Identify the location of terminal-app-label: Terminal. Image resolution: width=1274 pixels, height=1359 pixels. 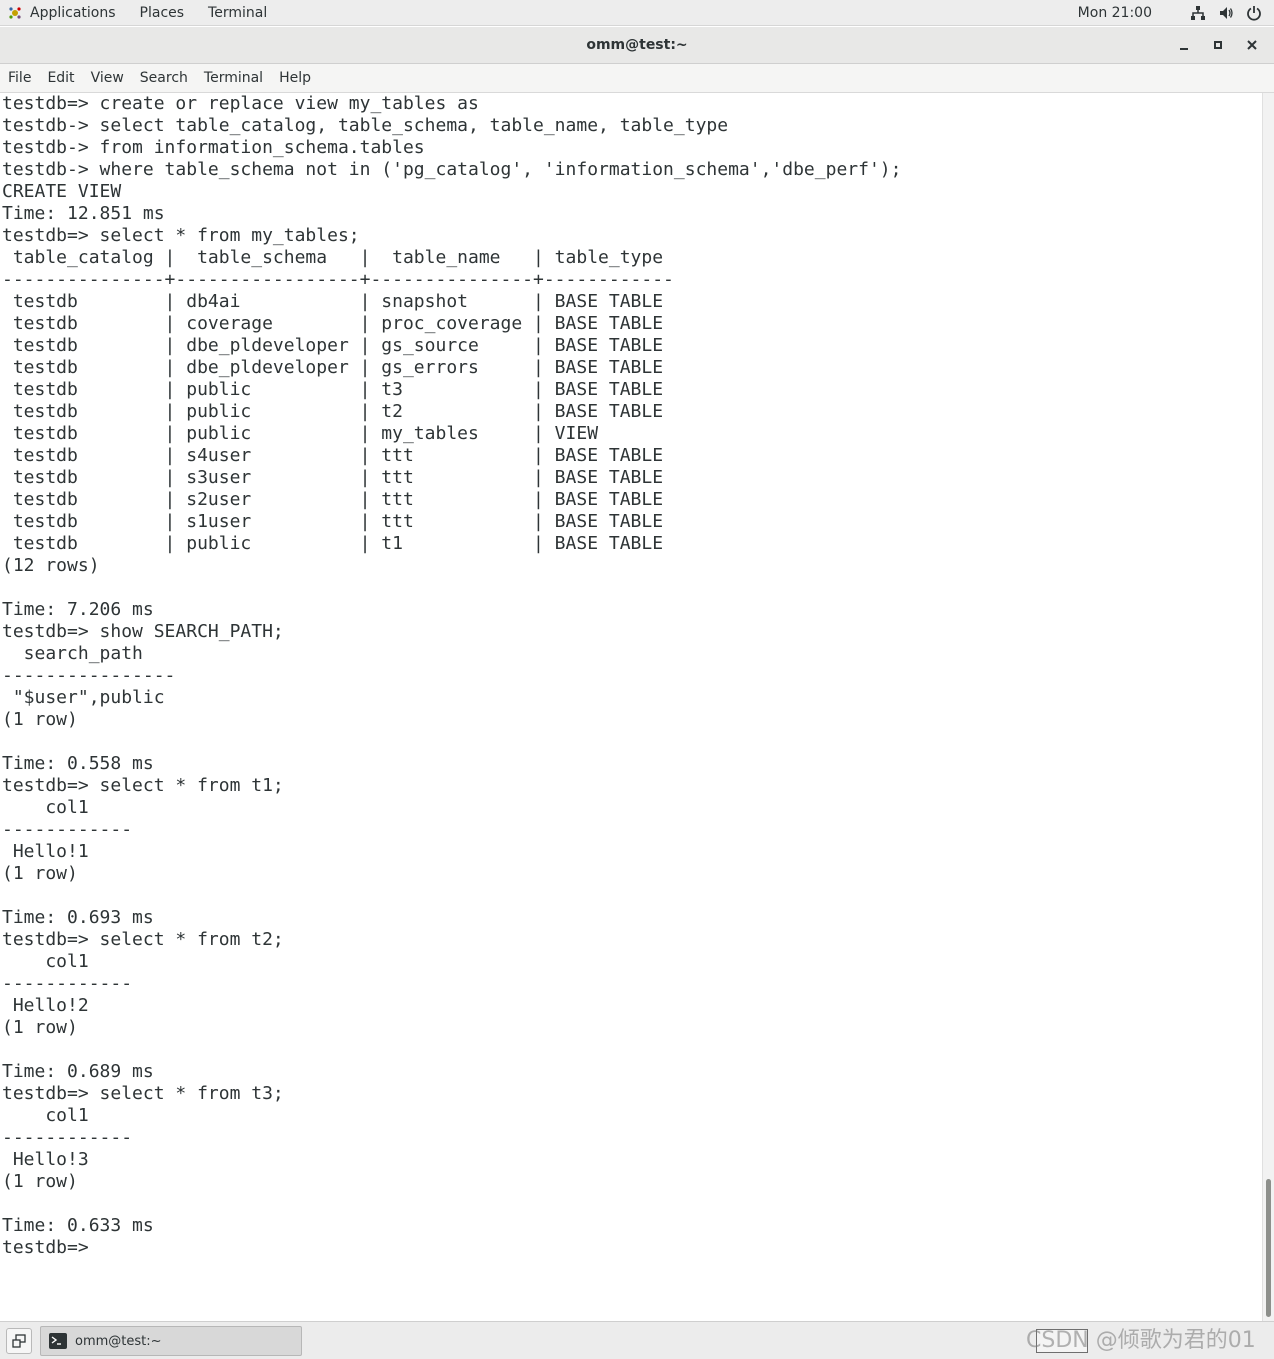
(238, 12).